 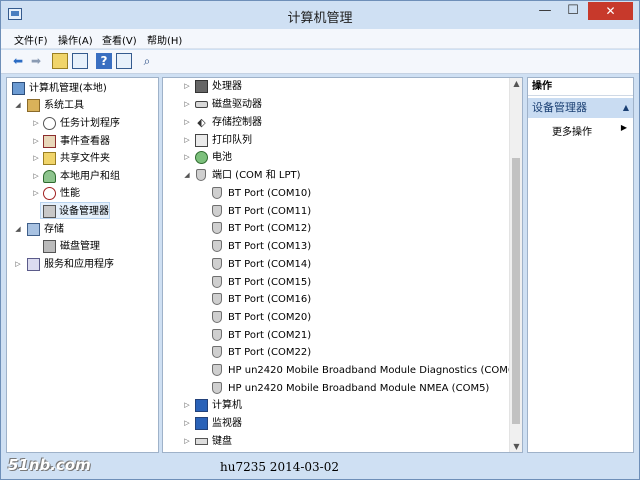 I want to click on close-button: ✕, so click(x=610, y=11).